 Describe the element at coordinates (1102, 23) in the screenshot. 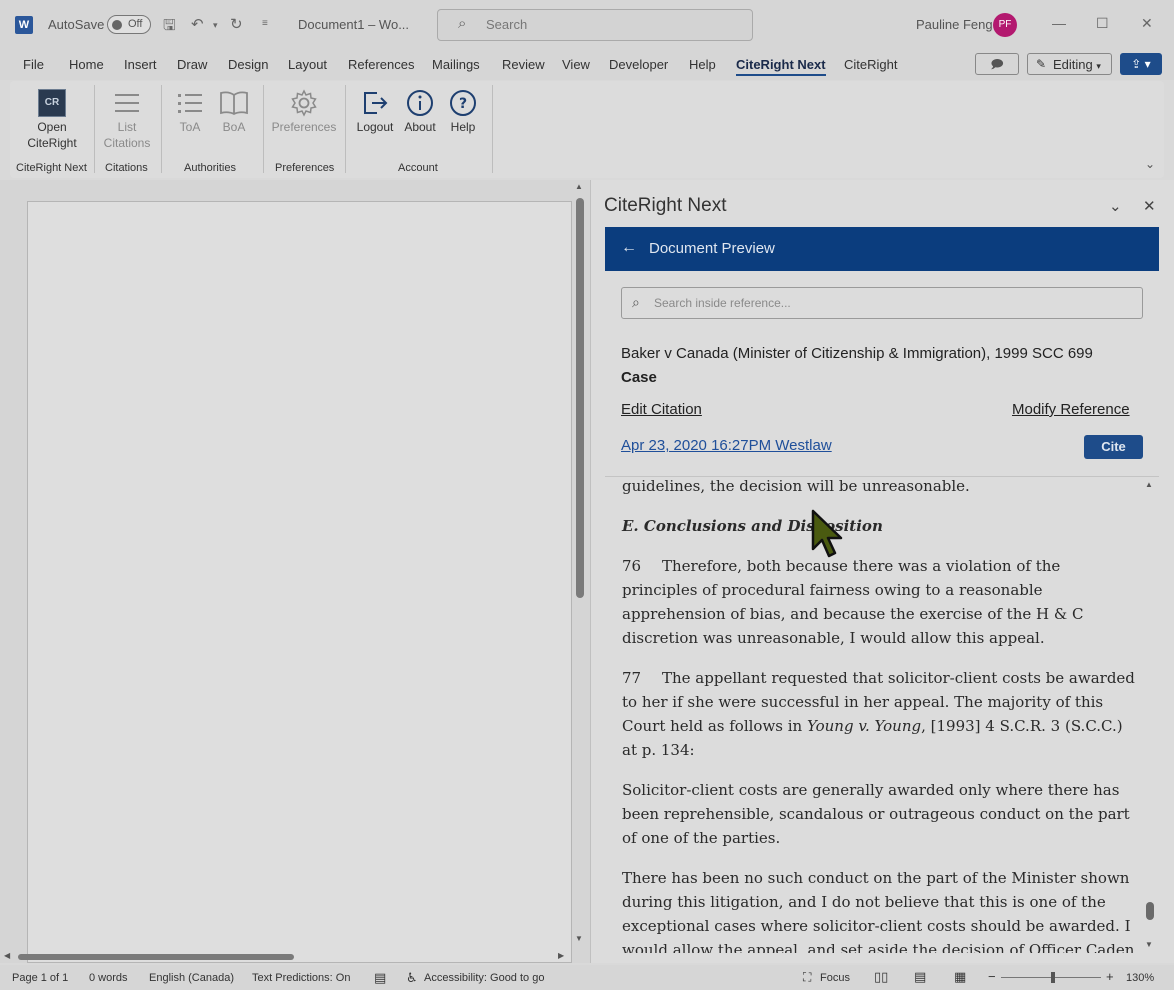

I see `maximize-icon: ☐` at that location.